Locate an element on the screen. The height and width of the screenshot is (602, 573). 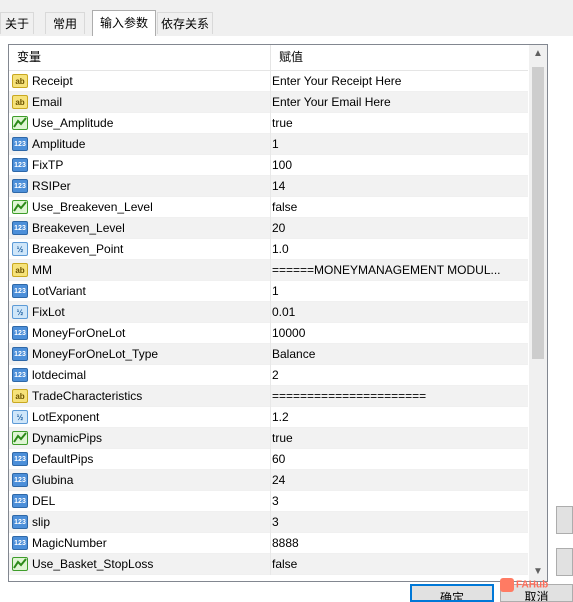
parameter-name: Use_Basket_StopLoss is located at coordinates (93, 564).